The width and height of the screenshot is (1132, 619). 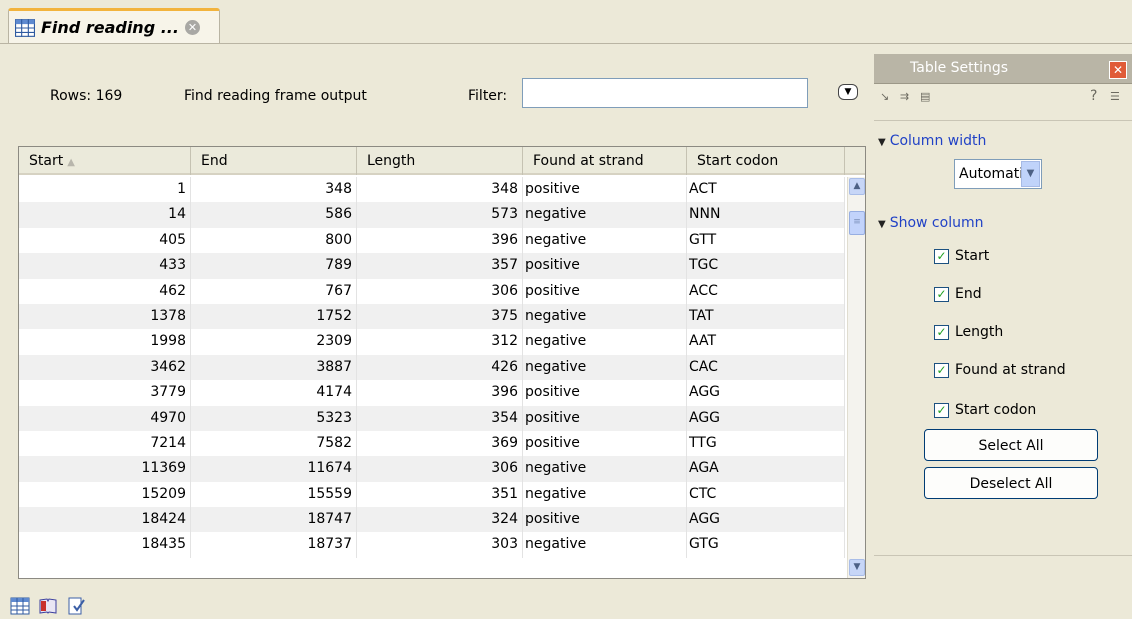 I want to click on table-cell: 18747, so click(x=274, y=520).